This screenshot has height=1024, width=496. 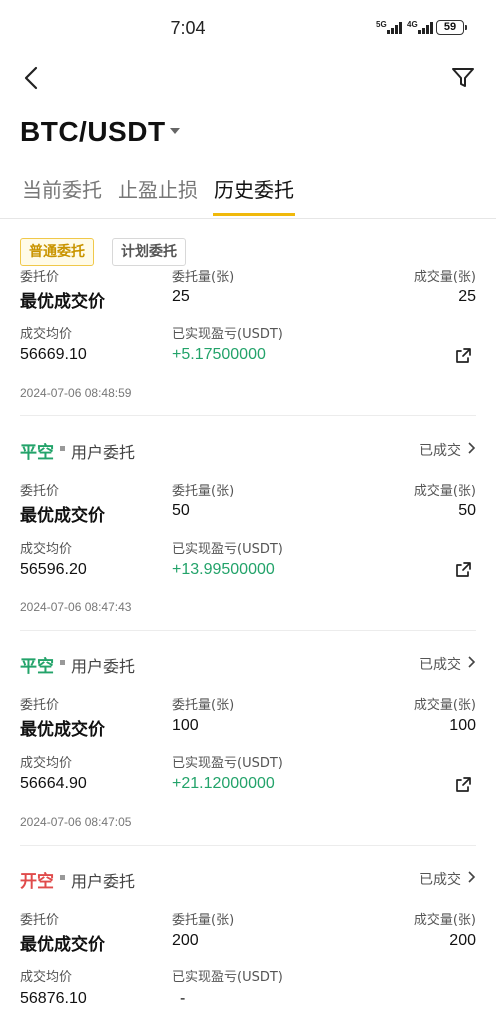 What do you see at coordinates (76, 822) in the screenshot?
I see `order-timestamp: 2024-07-06 08:47:05` at bounding box center [76, 822].